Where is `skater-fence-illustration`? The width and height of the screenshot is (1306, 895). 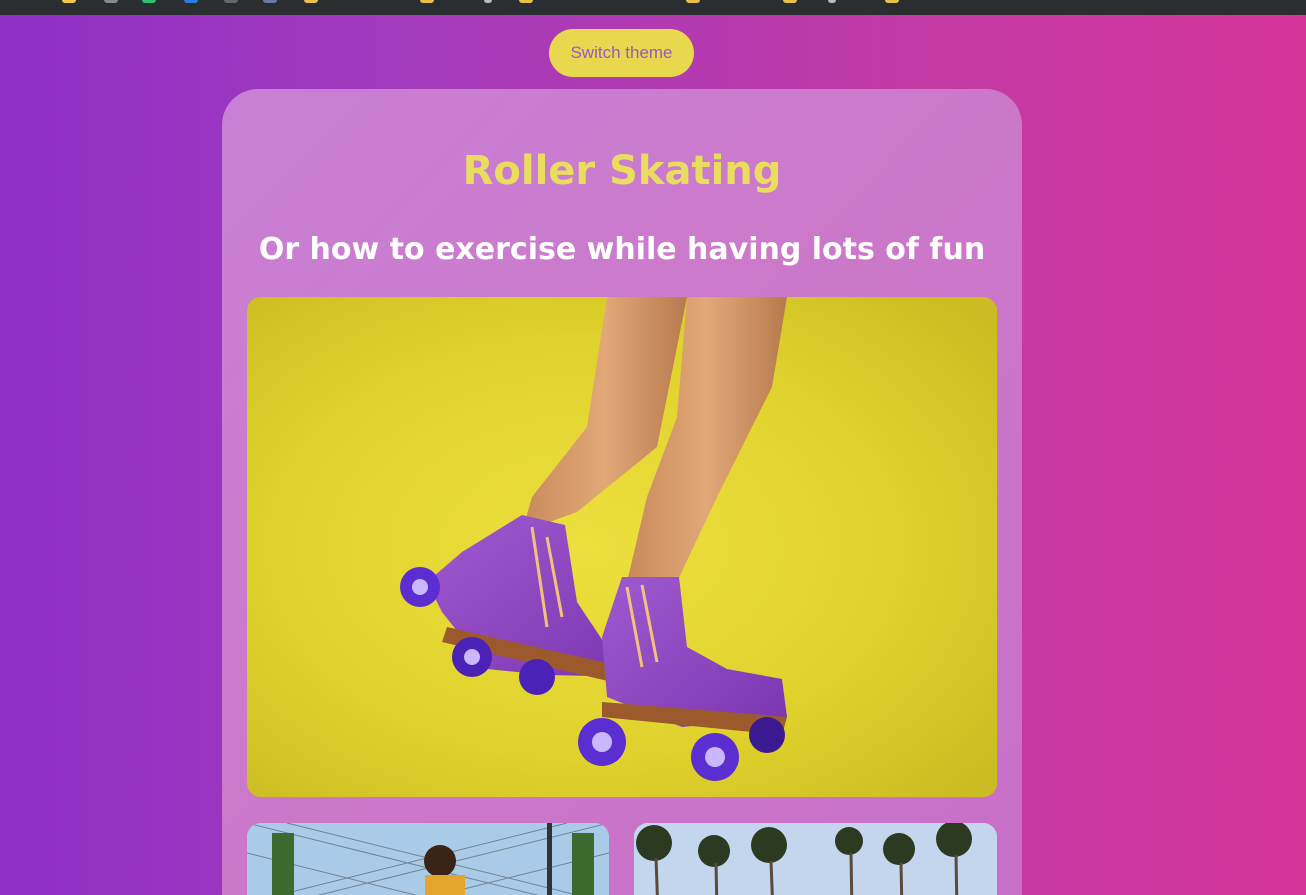 skater-fence-illustration is located at coordinates (428, 859).